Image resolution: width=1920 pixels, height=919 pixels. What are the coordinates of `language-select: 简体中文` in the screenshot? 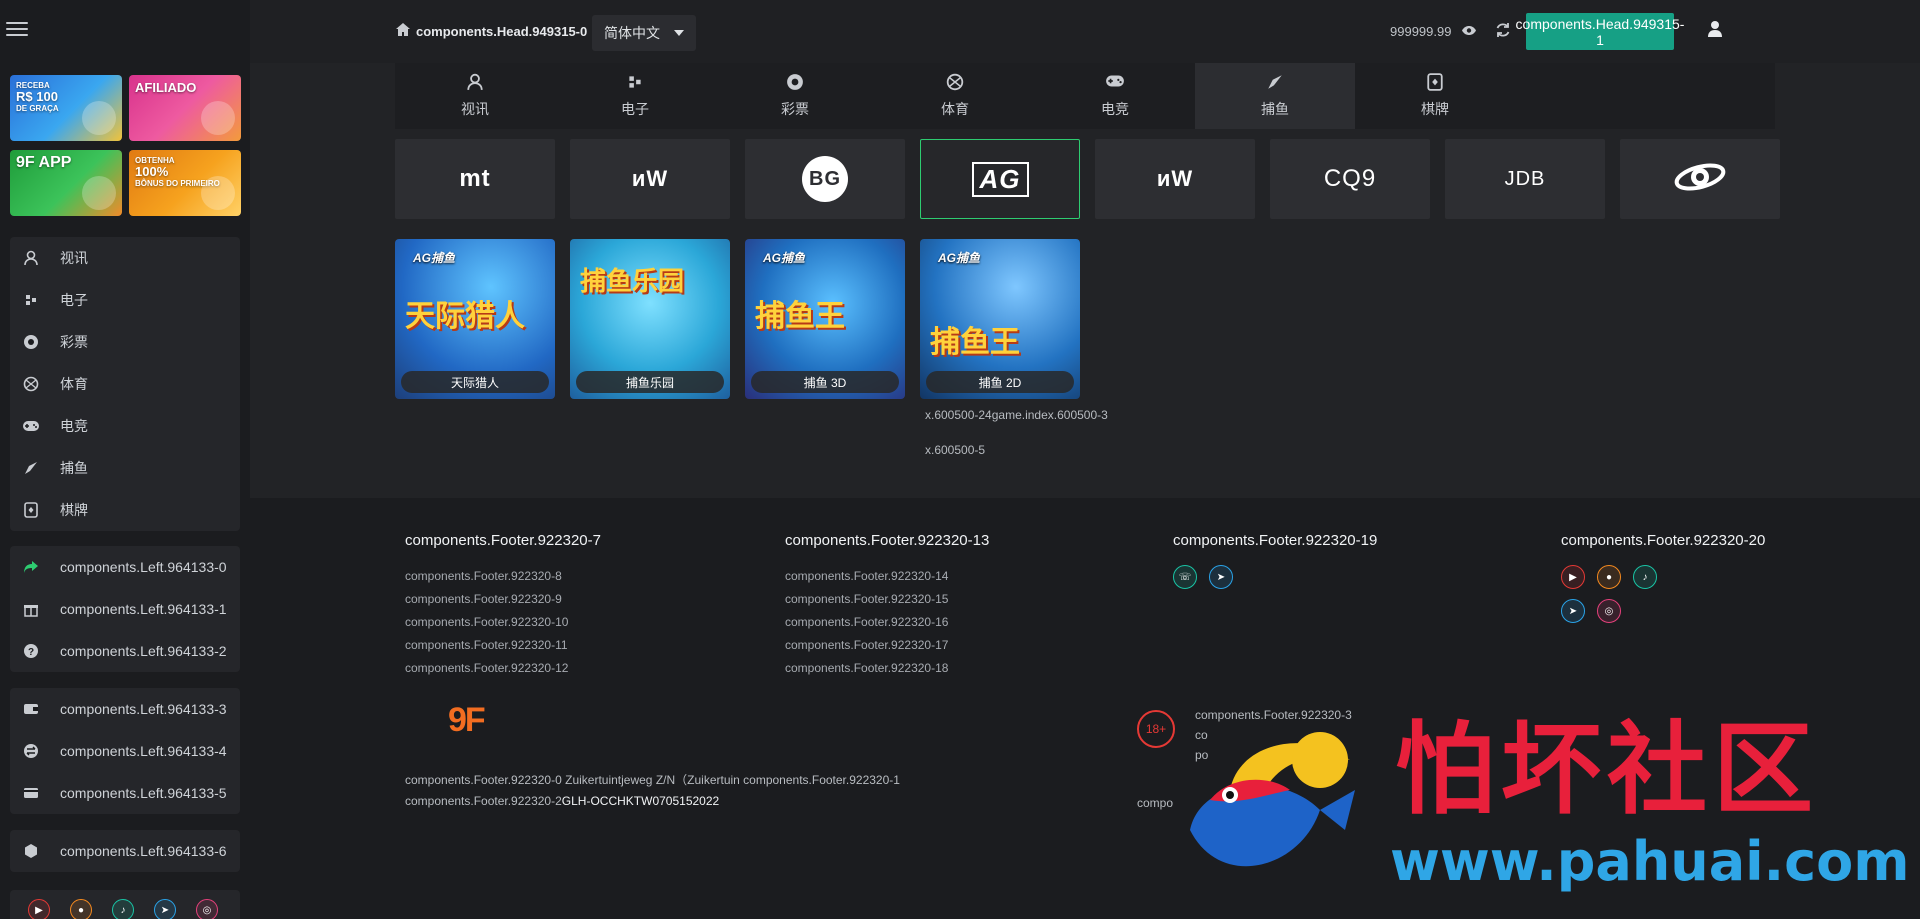 It's located at (644, 33).